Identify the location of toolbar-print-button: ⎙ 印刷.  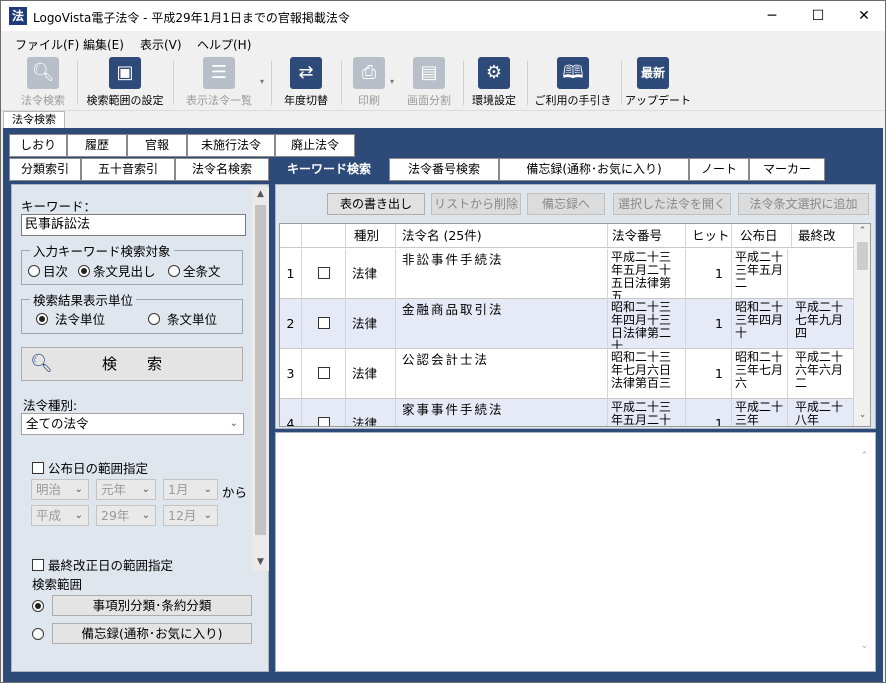
(369, 83).